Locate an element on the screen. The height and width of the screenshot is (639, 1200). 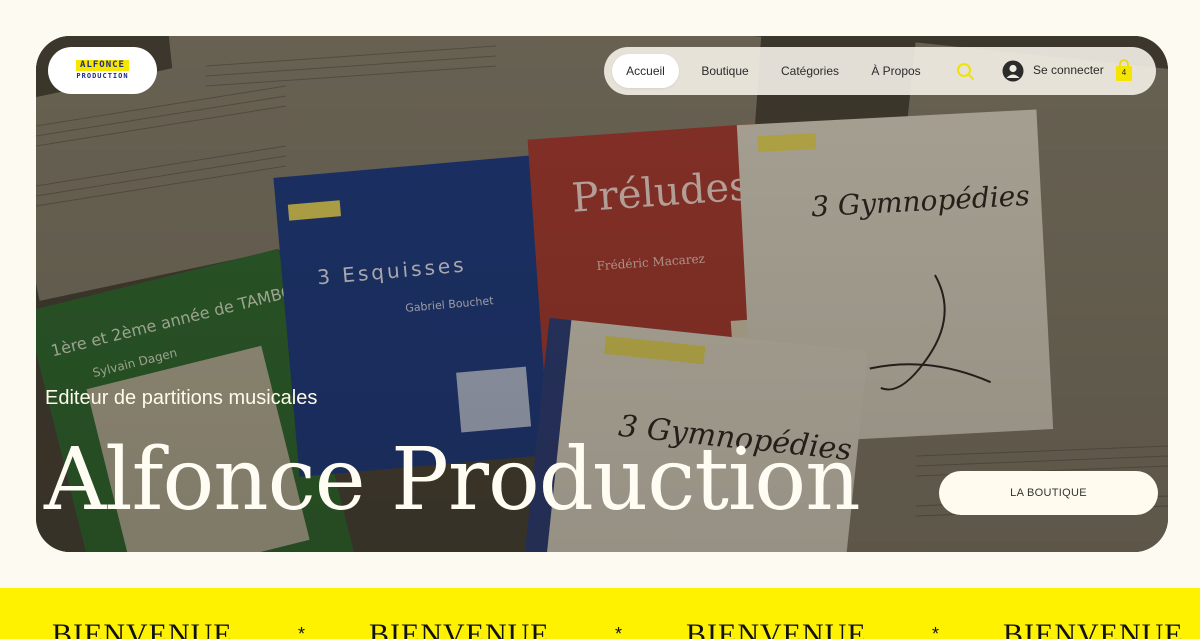
site-logo: ALFONCE PRODUCTION is located at coordinates (102, 70).